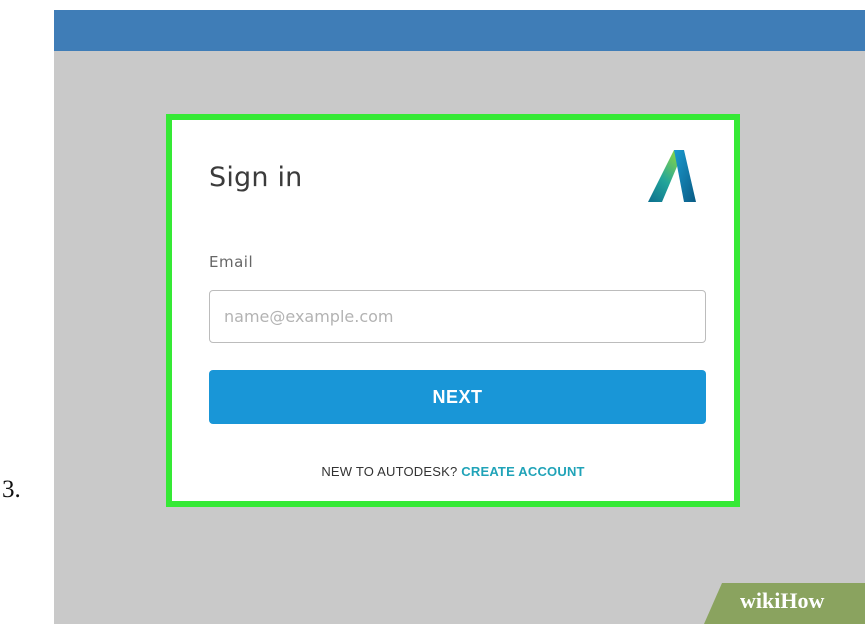  I want to click on email-input, so click(457, 316).